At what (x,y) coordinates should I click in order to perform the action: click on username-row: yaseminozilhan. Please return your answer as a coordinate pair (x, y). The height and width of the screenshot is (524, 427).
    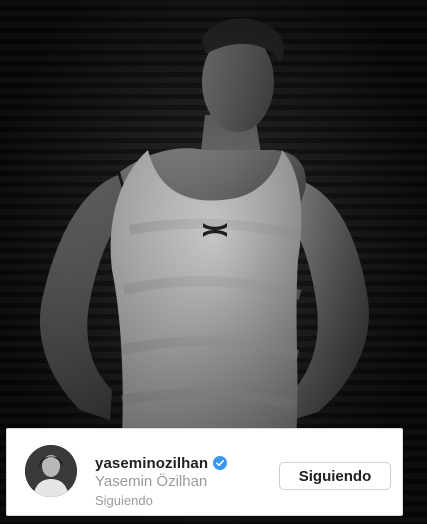
    Looking at the image, I should click on (161, 463).